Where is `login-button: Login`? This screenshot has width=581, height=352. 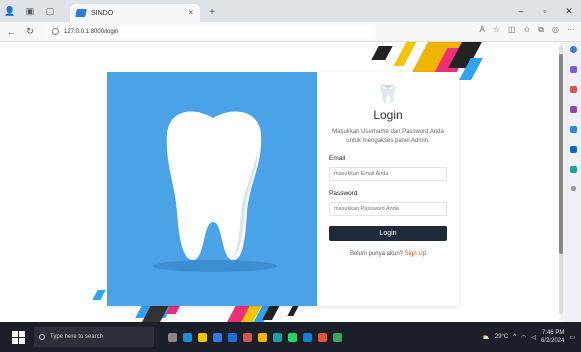
login-button: Login is located at coordinates (388, 233).